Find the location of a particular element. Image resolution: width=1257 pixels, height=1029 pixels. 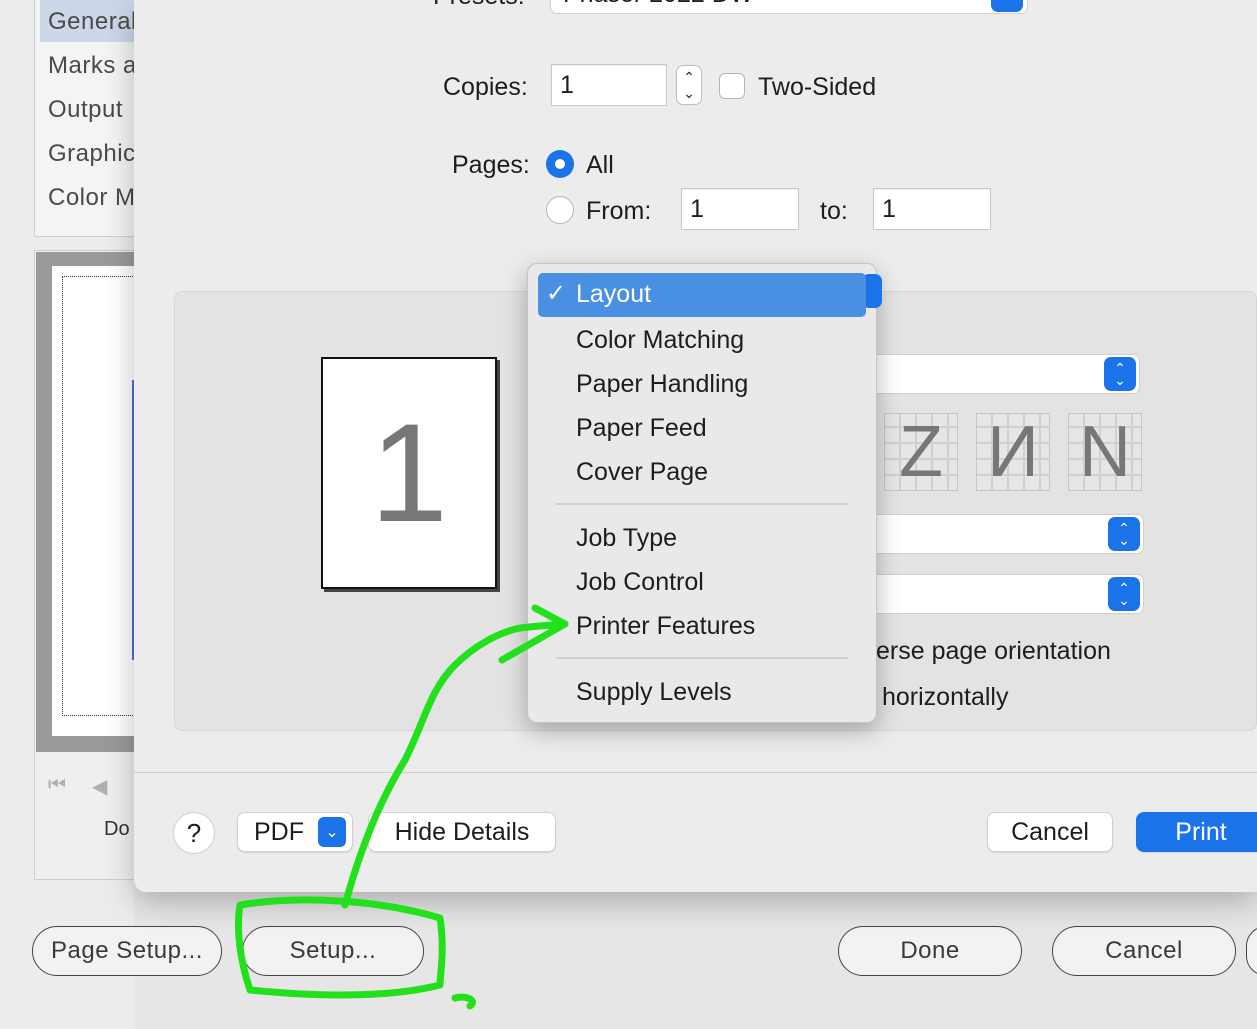

menu-item-color-matching: Color Matching is located at coordinates (660, 340).